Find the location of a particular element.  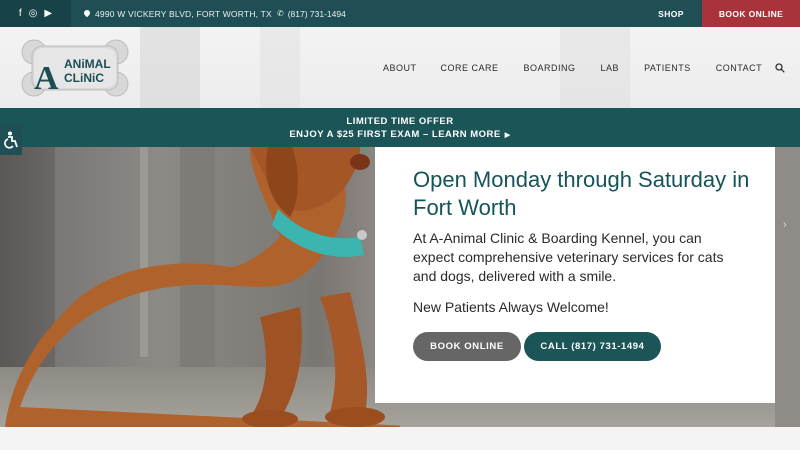

chevron-right-icon: ▶ is located at coordinates (507, 135).